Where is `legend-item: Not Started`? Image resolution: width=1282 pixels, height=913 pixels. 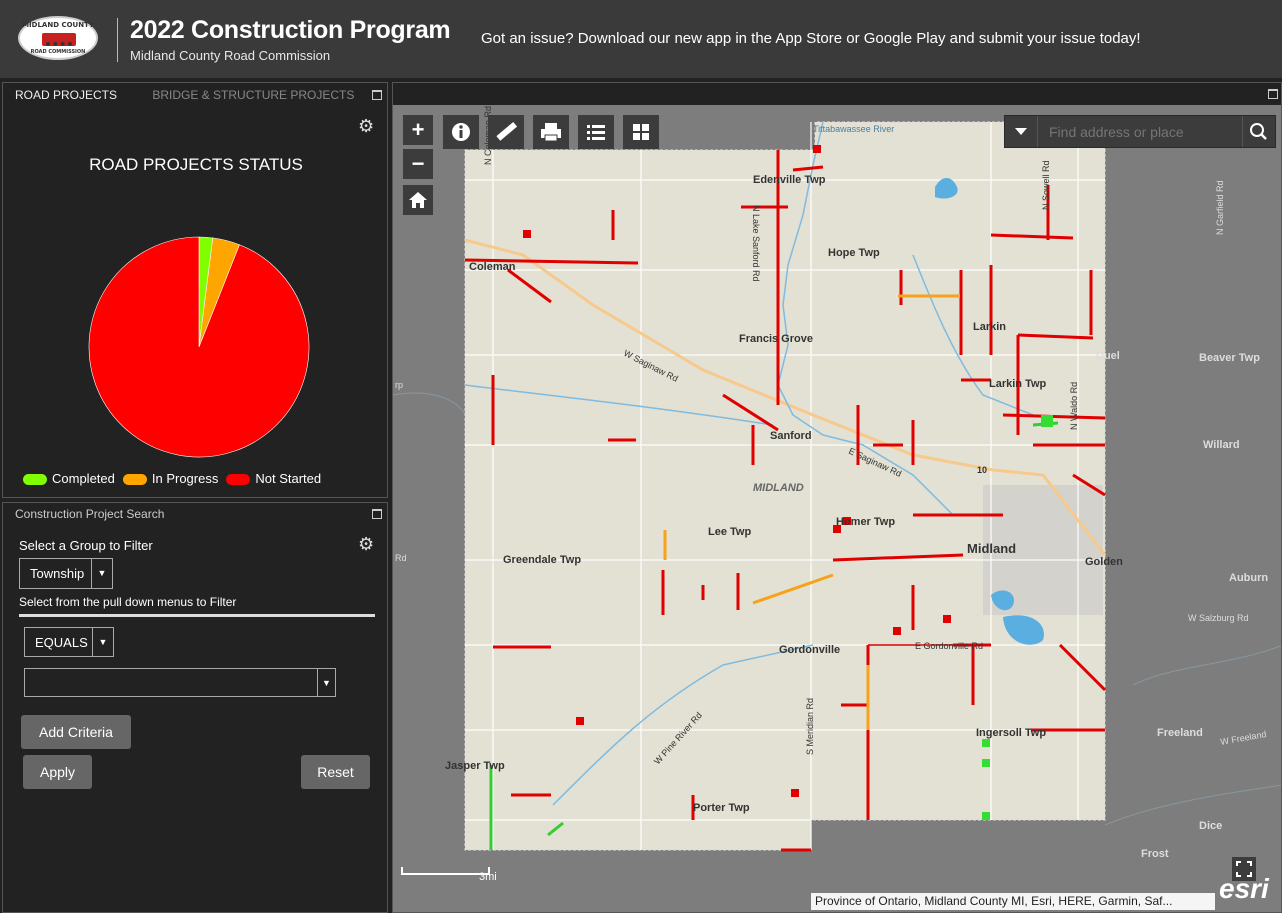
legend-item: Not Started is located at coordinates (273, 478).